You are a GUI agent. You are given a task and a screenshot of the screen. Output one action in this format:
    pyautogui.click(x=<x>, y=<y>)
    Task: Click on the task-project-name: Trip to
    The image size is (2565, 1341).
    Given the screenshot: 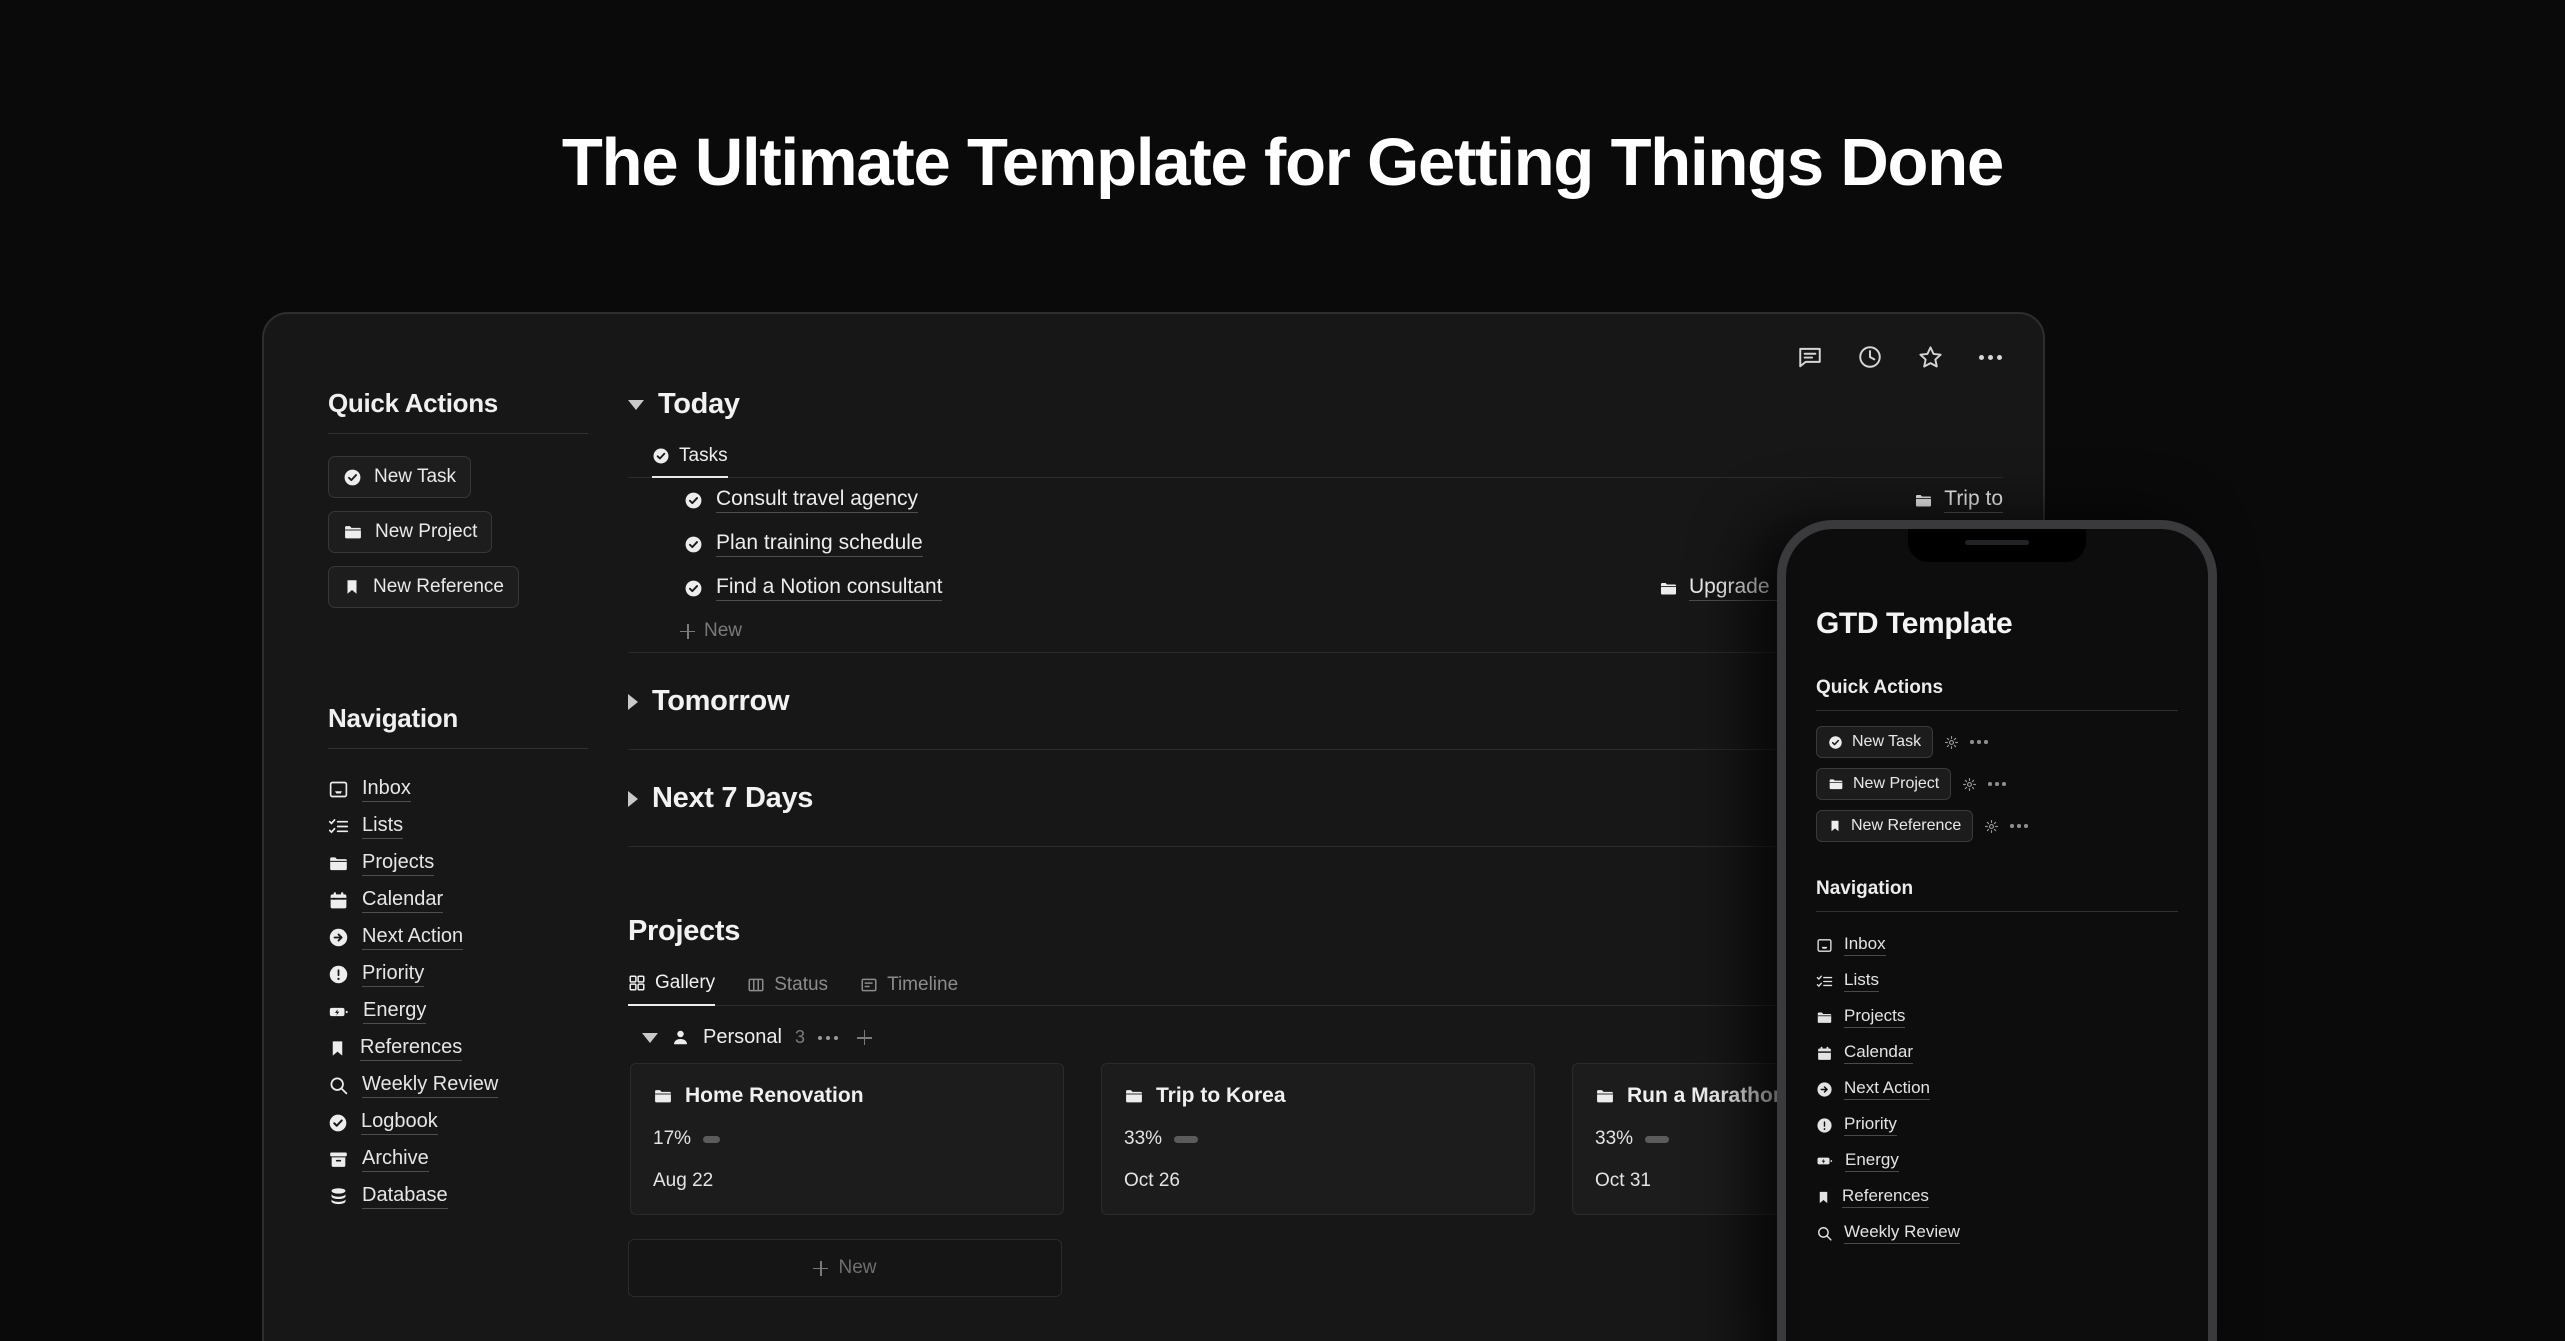 What is the action you would take?
    pyautogui.click(x=1973, y=500)
    